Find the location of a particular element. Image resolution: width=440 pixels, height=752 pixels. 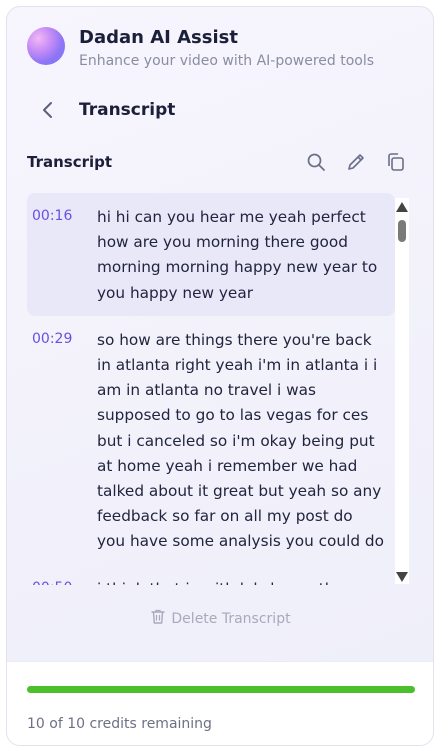

app-title: Dadan AI Assist is located at coordinates (158, 37).